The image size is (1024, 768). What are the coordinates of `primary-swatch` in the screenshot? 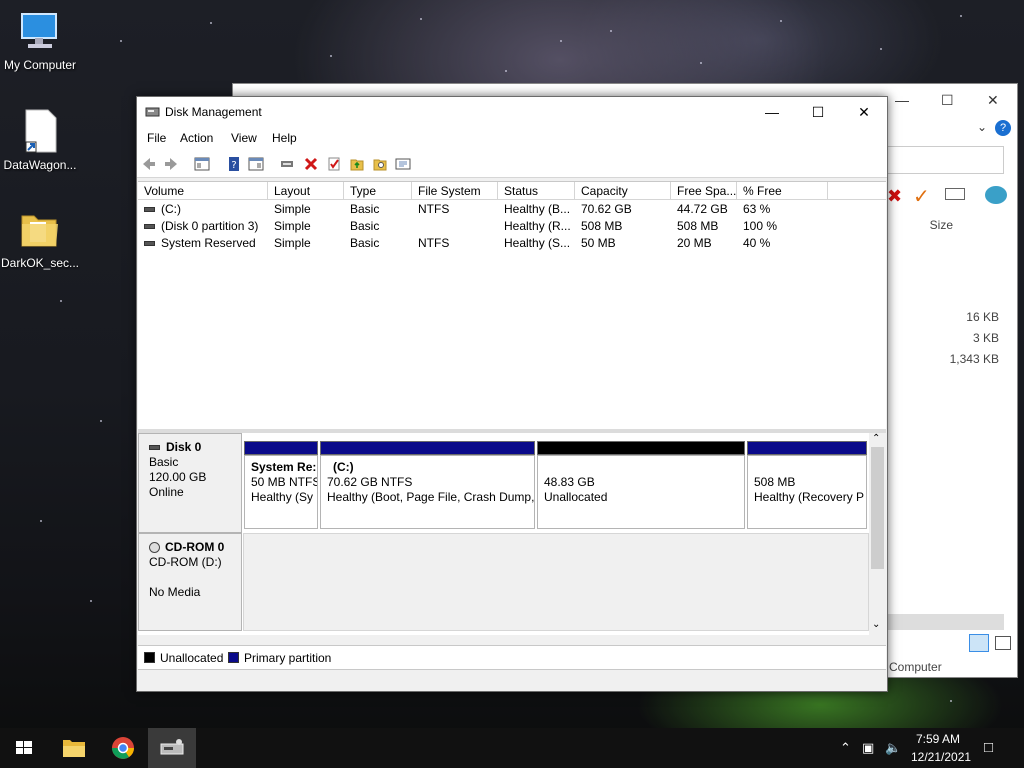 It's located at (233, 657).